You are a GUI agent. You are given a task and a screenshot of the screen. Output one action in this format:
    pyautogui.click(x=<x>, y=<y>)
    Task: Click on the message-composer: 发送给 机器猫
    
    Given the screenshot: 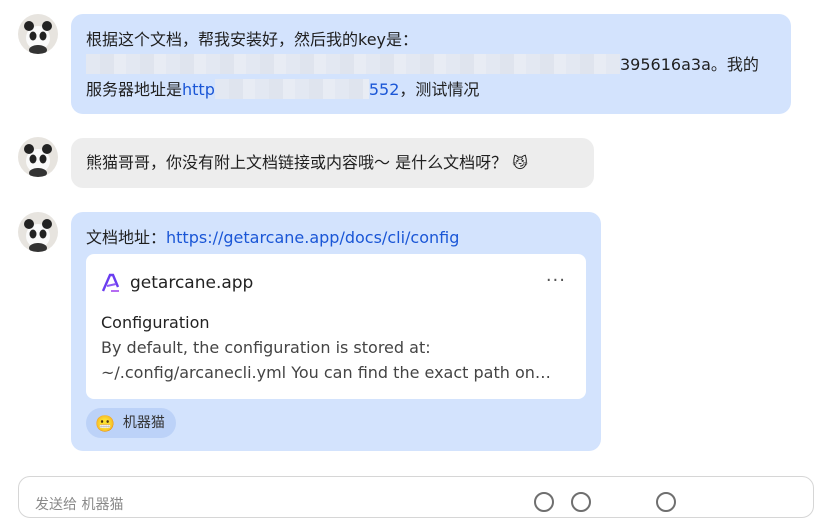 What is the action you would take?
    pyautogui.click(x=416, y=497)
    